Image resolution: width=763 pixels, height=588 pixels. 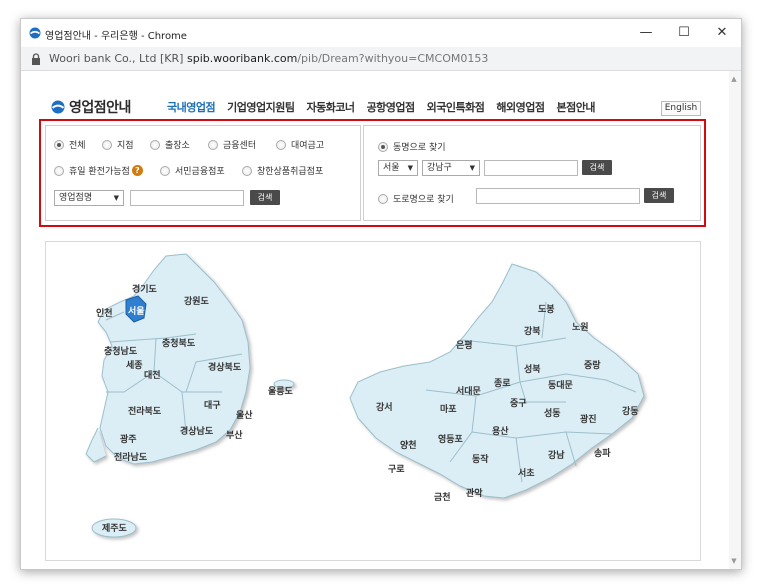 What do you see at coordinates (602, 453) in the screenshot?
I see `label-songpa: 송파` at bounding box center [602, 453].